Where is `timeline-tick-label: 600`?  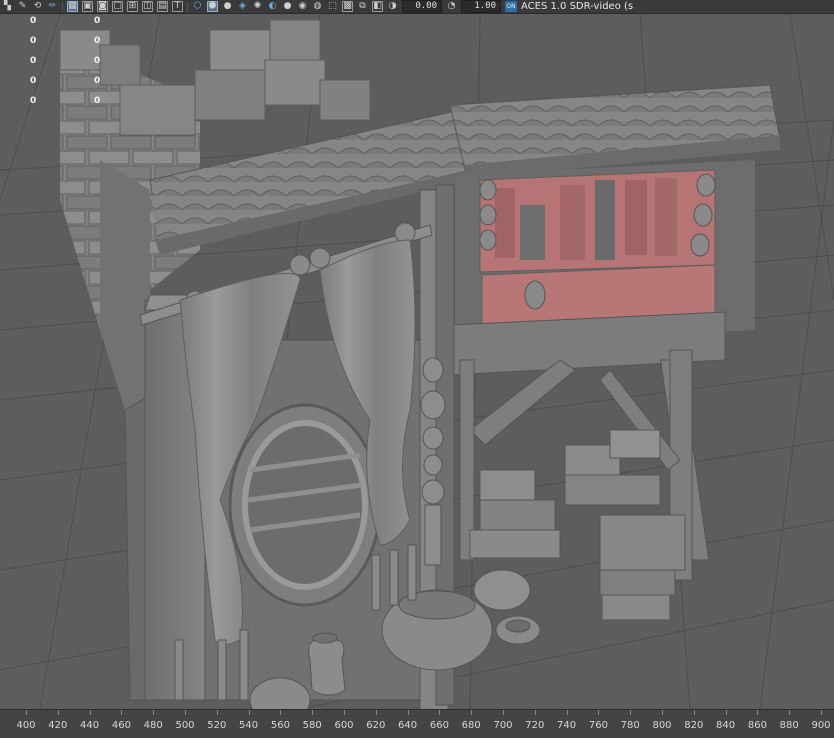
timeline-tick-label: 600 is located at coordinates (344, 725).